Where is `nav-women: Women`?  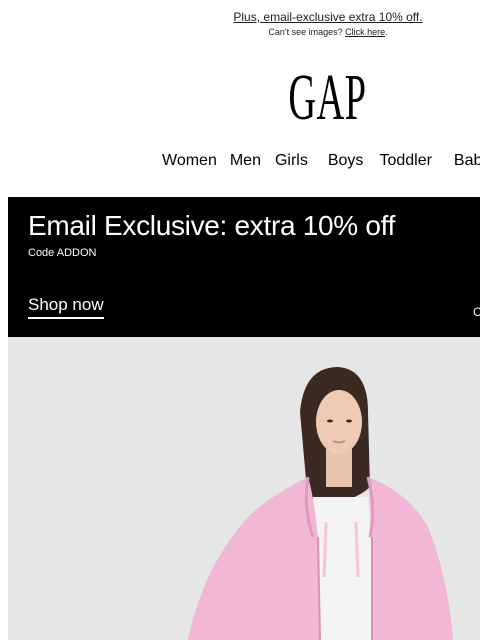
nav-women: Women is located at coordinates (189, 161).